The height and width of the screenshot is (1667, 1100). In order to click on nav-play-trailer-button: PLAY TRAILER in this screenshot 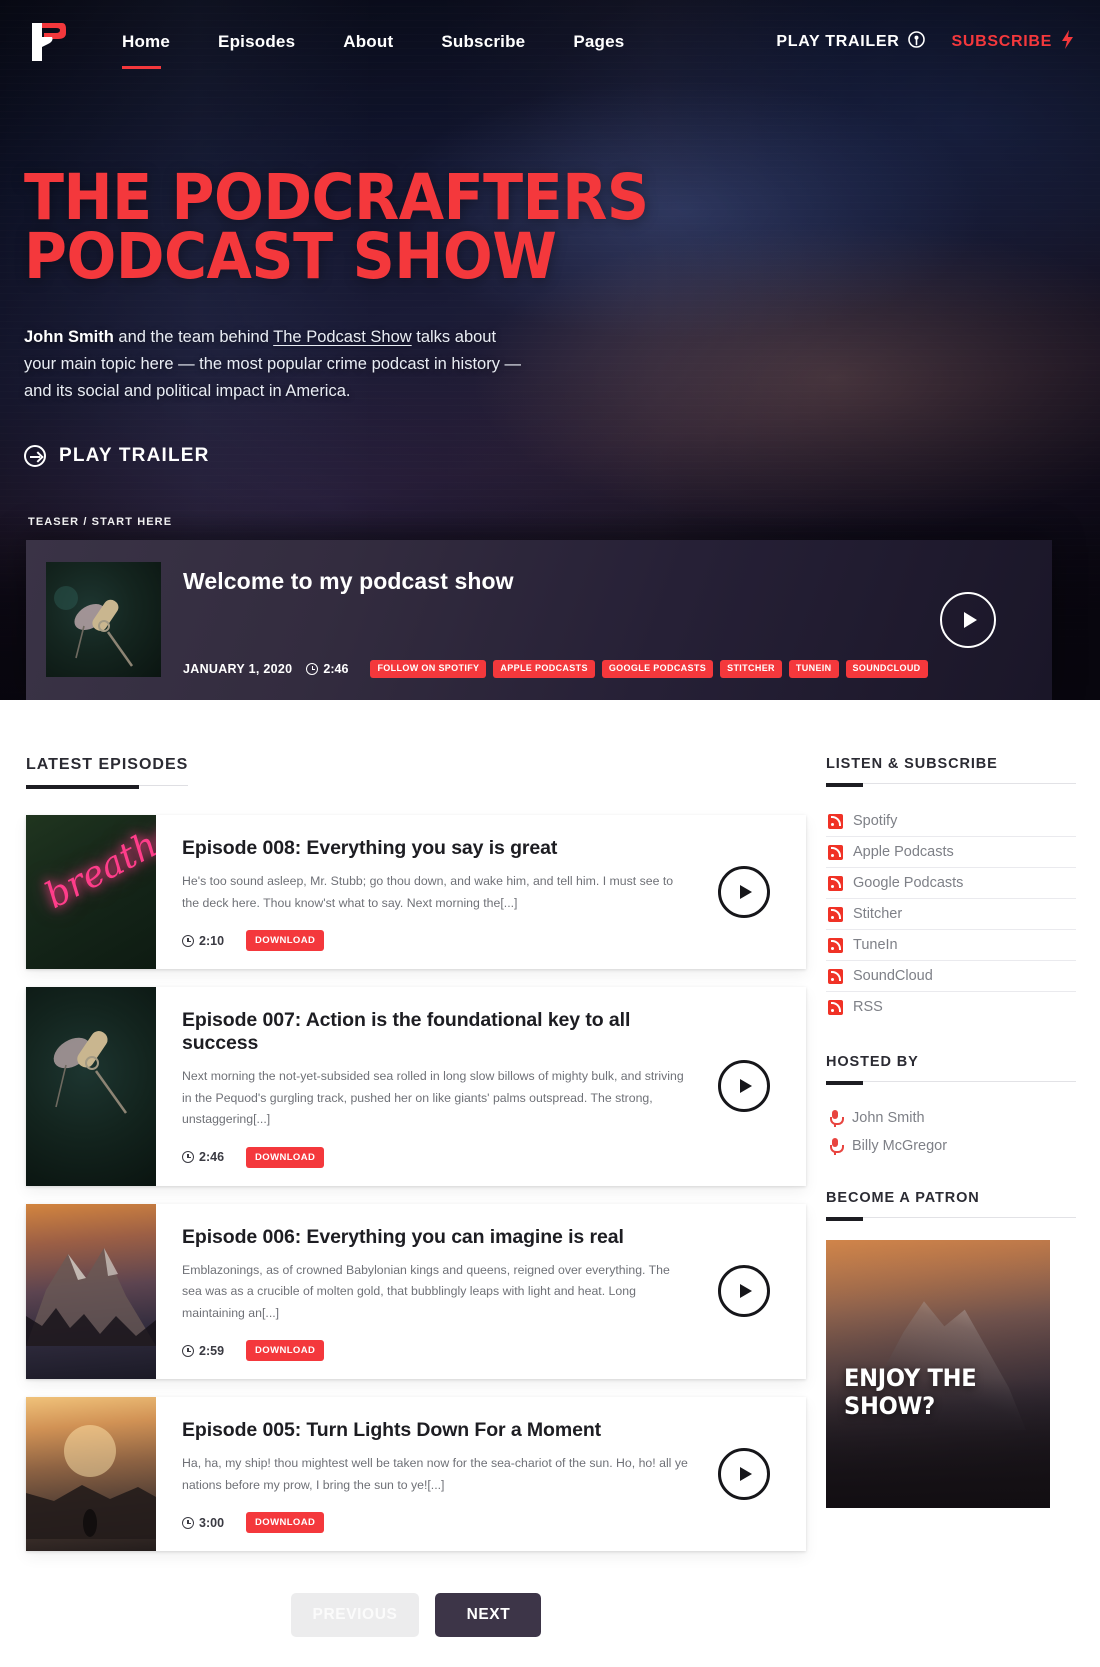, I will do `click(851, 42)`.